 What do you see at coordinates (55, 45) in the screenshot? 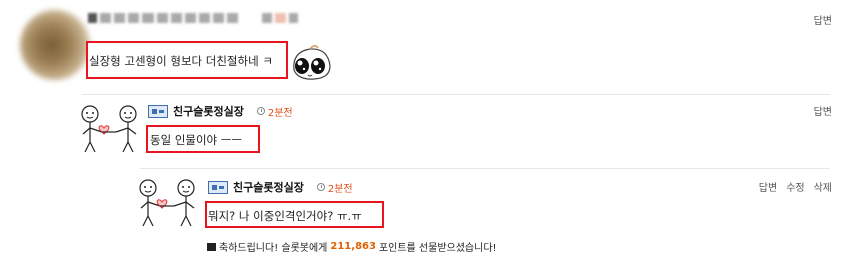
I see `user-avatar` at bounding box center [55, 45].